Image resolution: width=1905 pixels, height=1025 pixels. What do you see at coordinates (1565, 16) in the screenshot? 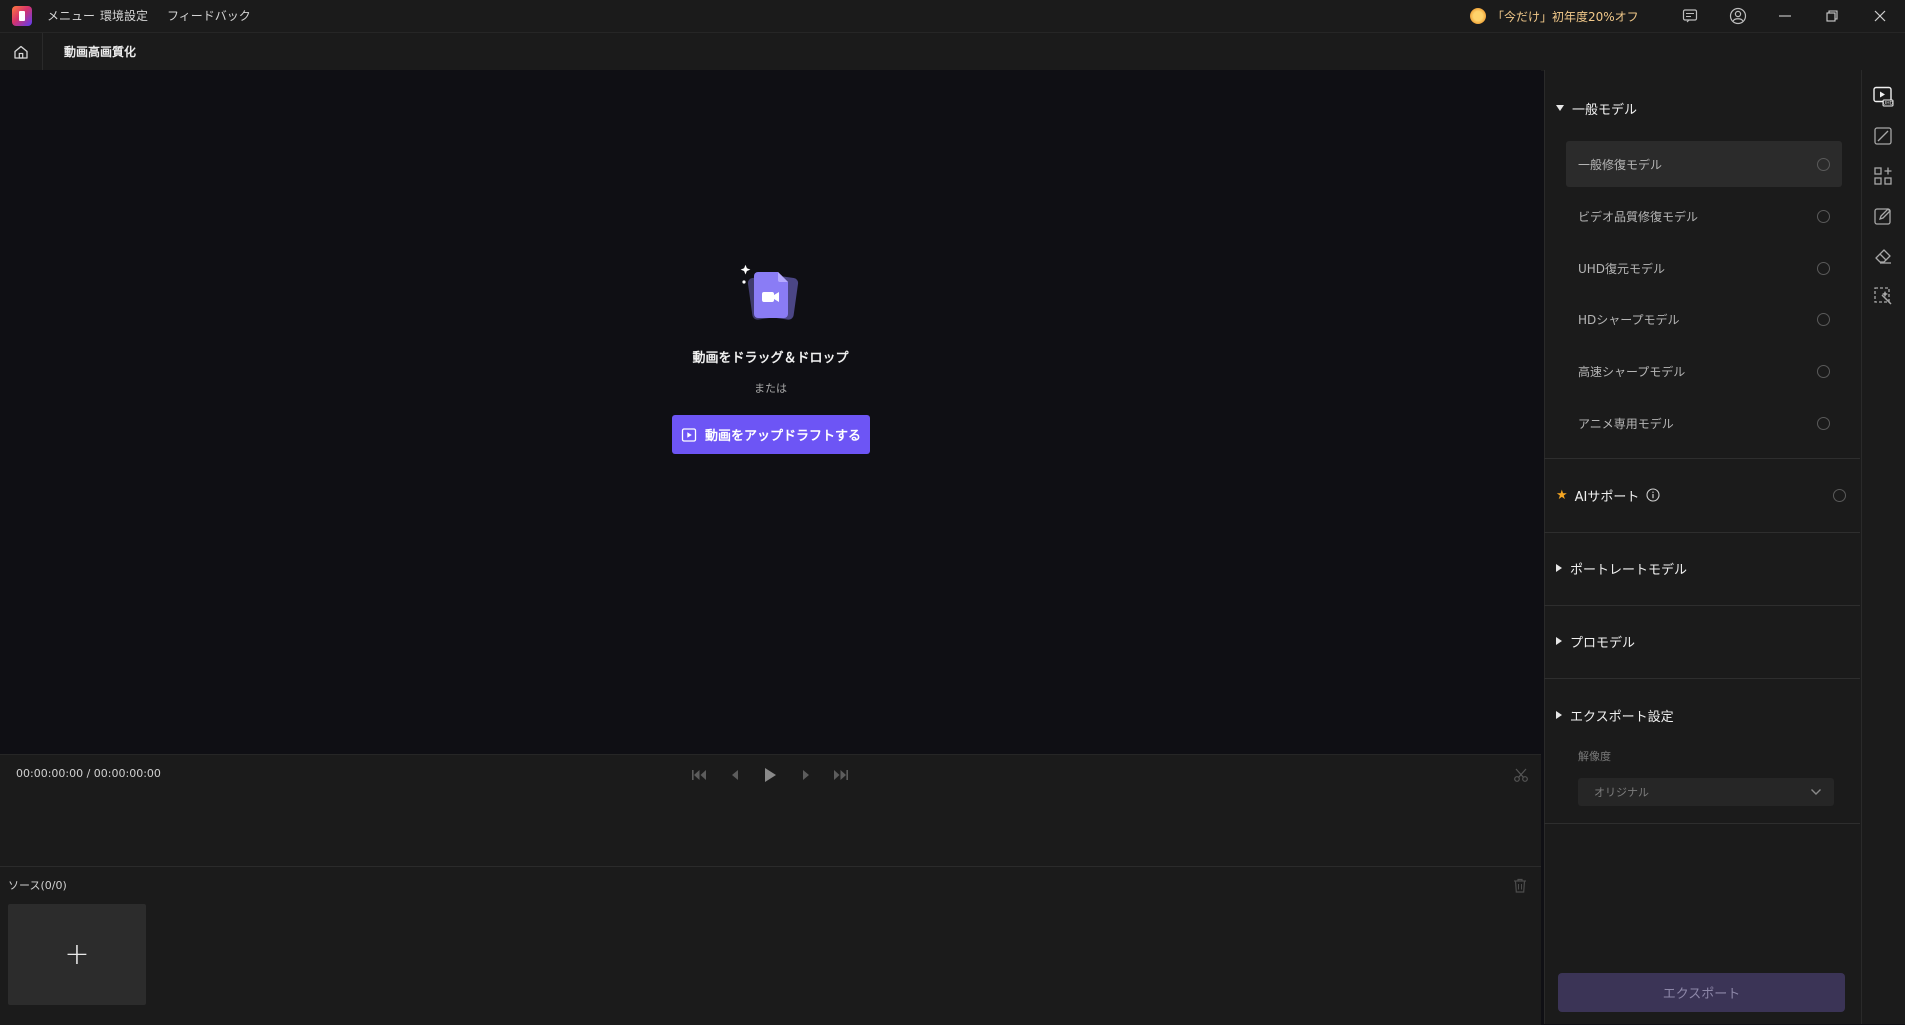
I see `promo-text: 「今だけ」初年度20%オフ` at bounding box center [1565, 16].